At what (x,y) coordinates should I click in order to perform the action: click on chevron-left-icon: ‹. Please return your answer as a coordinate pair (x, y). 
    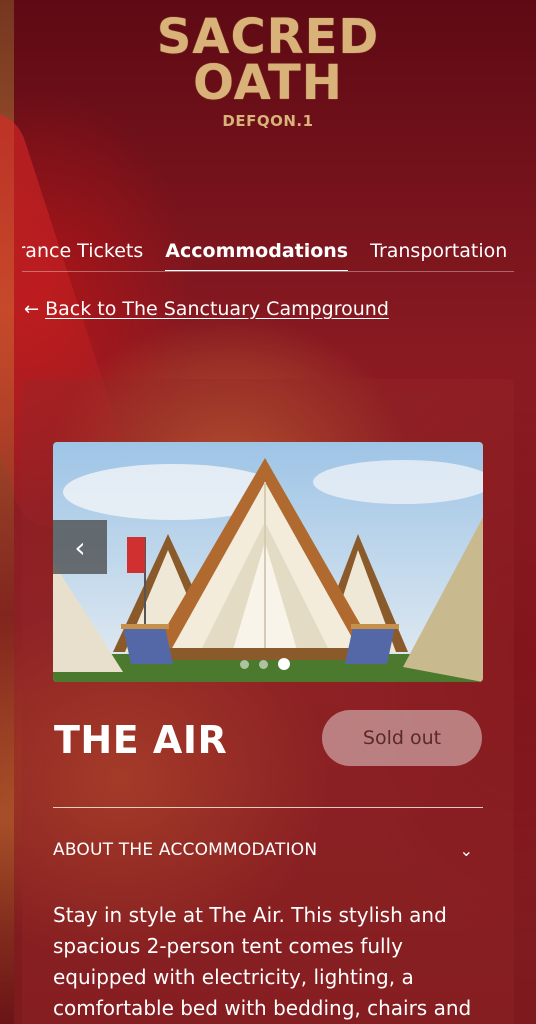
    Looking at the image, I should click on (80, 547).